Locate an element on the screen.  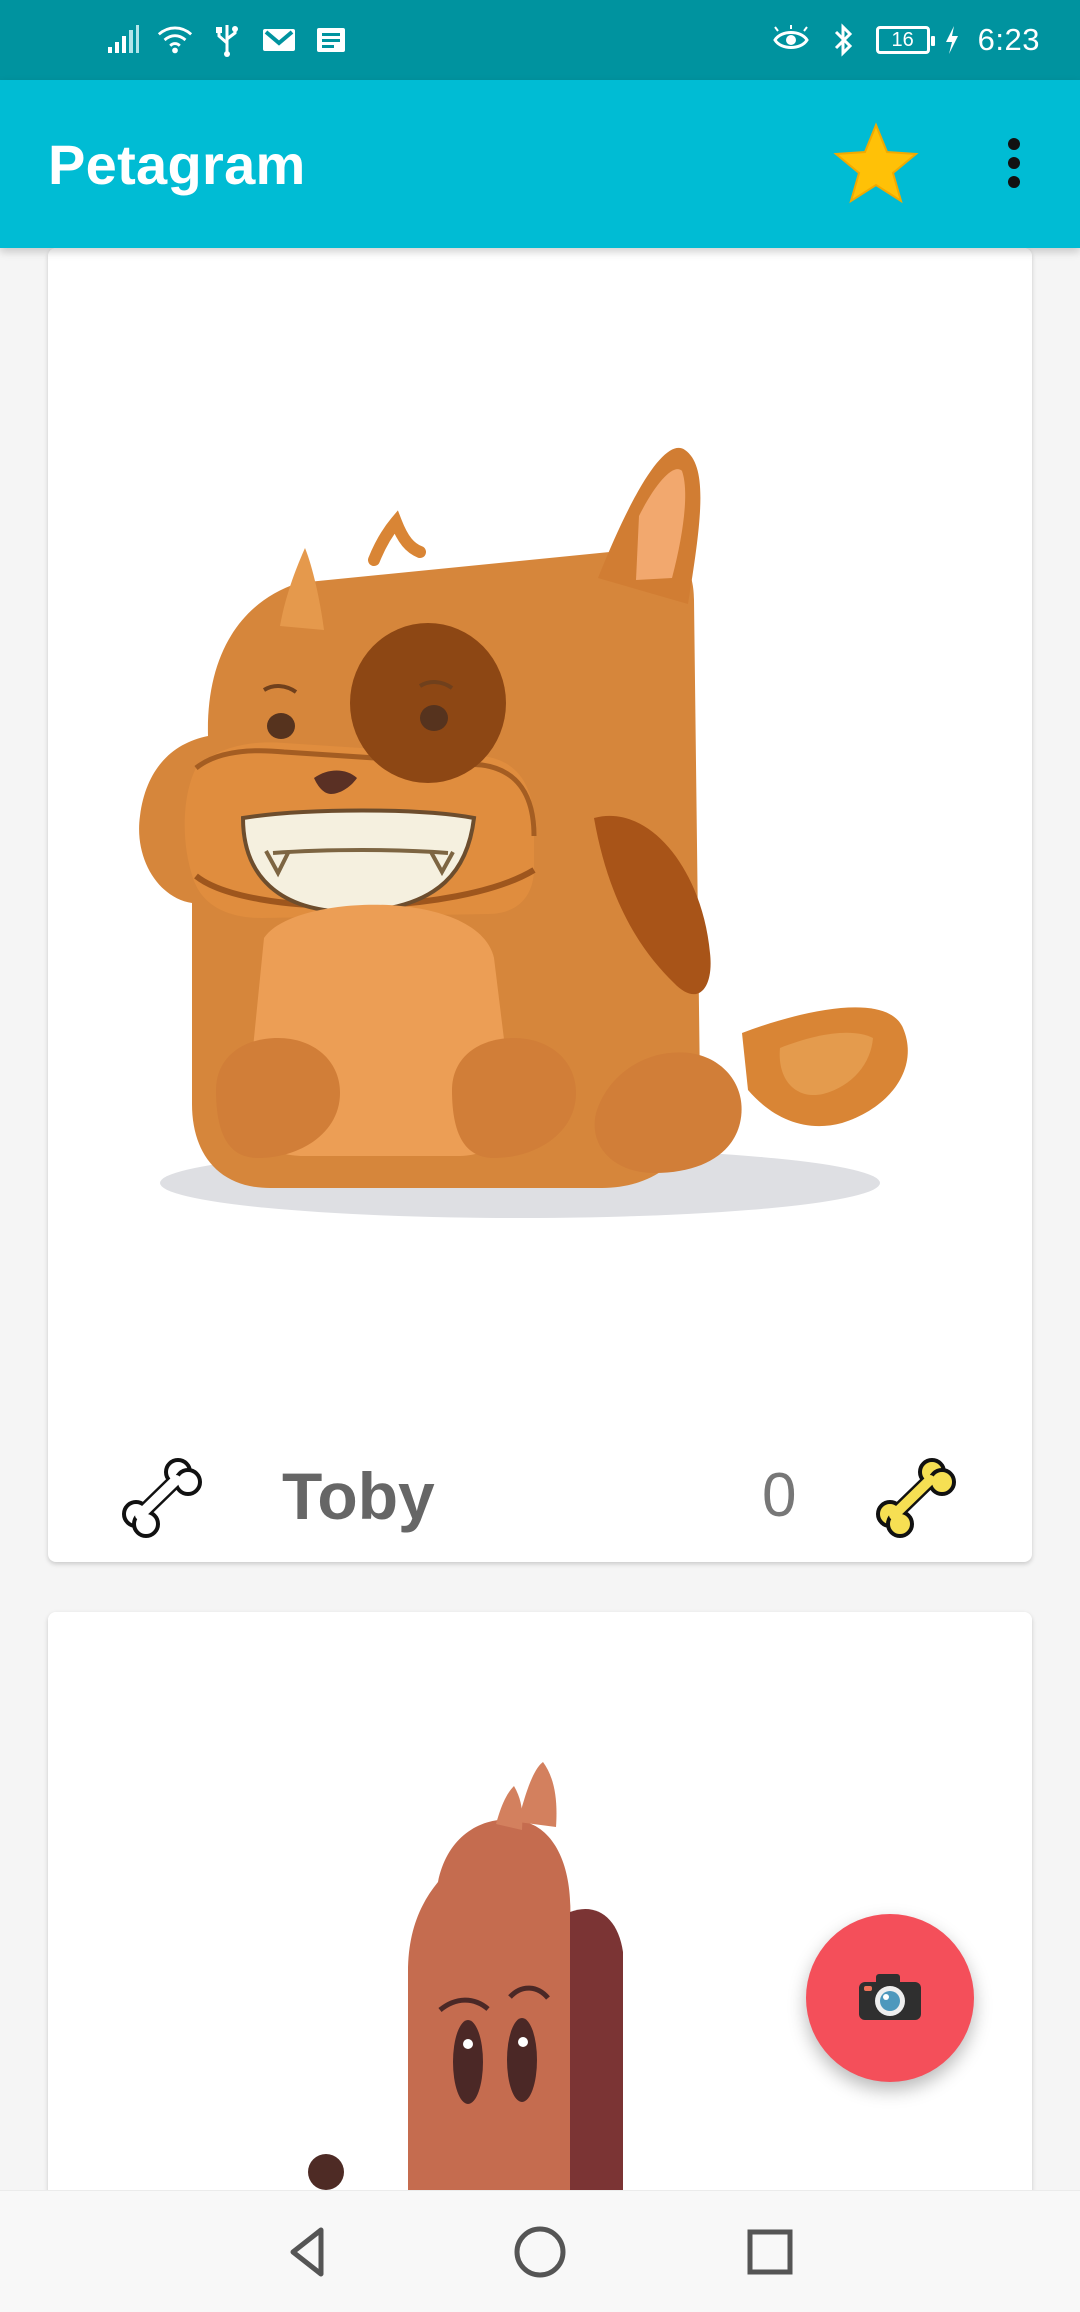
home-icon is located at coordinates (540, 2253).